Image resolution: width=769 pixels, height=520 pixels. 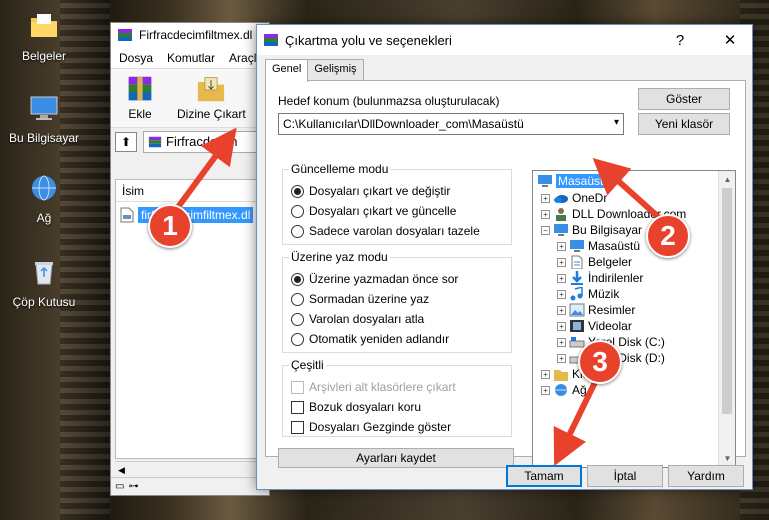 I want to click on winrar-statusbar: ▭ ⊶, so click(x=190, y=486).